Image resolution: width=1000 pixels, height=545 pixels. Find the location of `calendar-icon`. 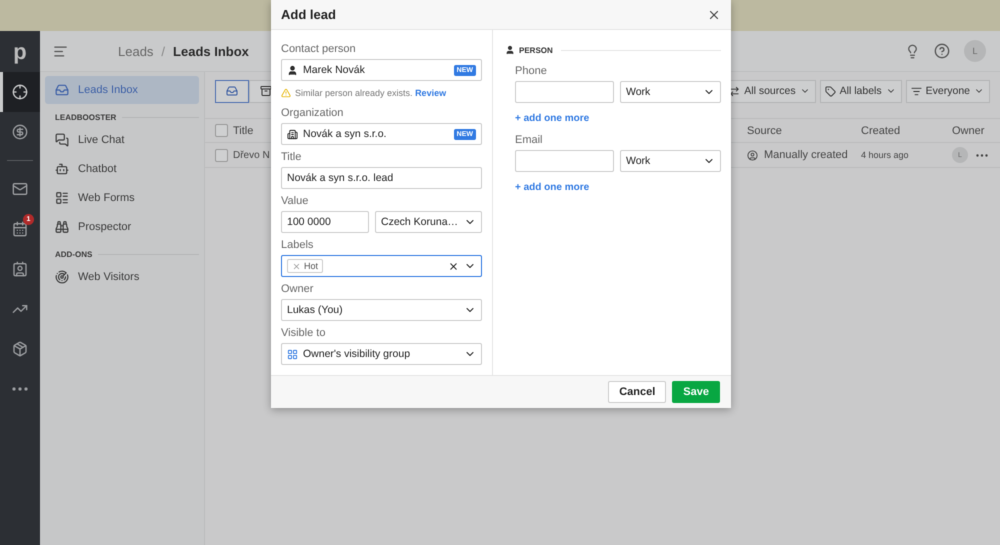

calendar-icon is located at coordinates (20, 229).